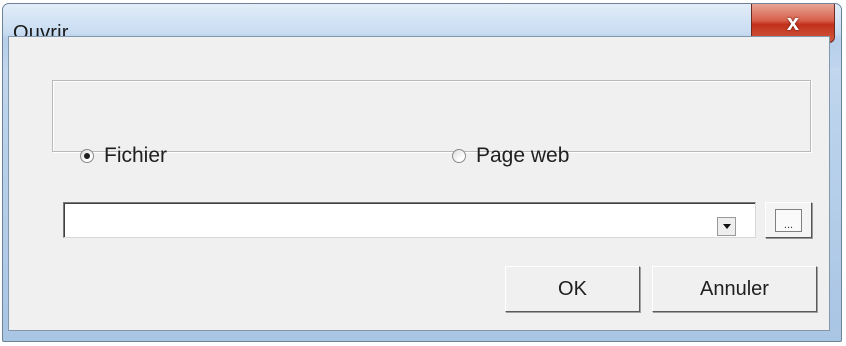  I want to click on chevron-down-icon, so click(726, 226).